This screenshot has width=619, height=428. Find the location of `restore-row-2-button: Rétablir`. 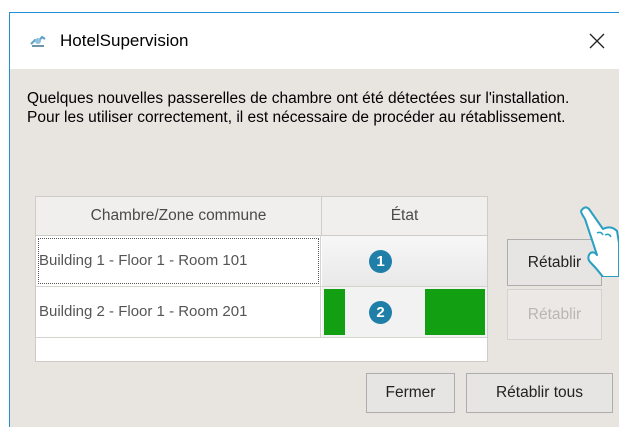

restore-row-2-button: Rétablir is located at coordinates (554, 314).